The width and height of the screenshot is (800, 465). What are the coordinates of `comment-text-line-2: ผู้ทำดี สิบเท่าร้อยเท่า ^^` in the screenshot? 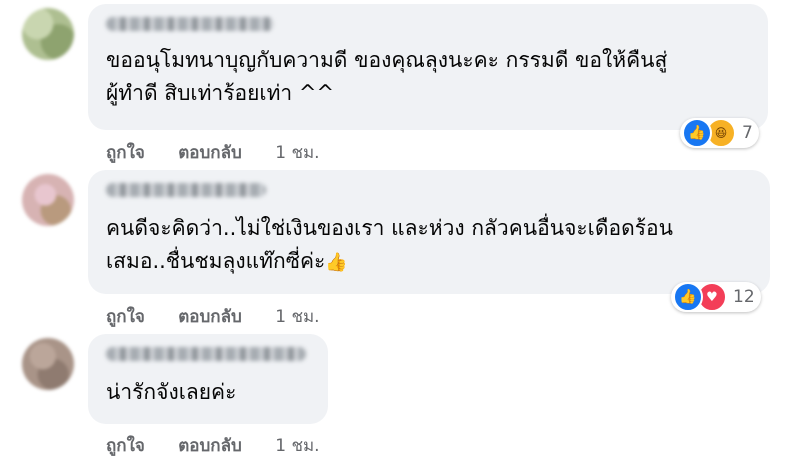 It's located at (220, 93).